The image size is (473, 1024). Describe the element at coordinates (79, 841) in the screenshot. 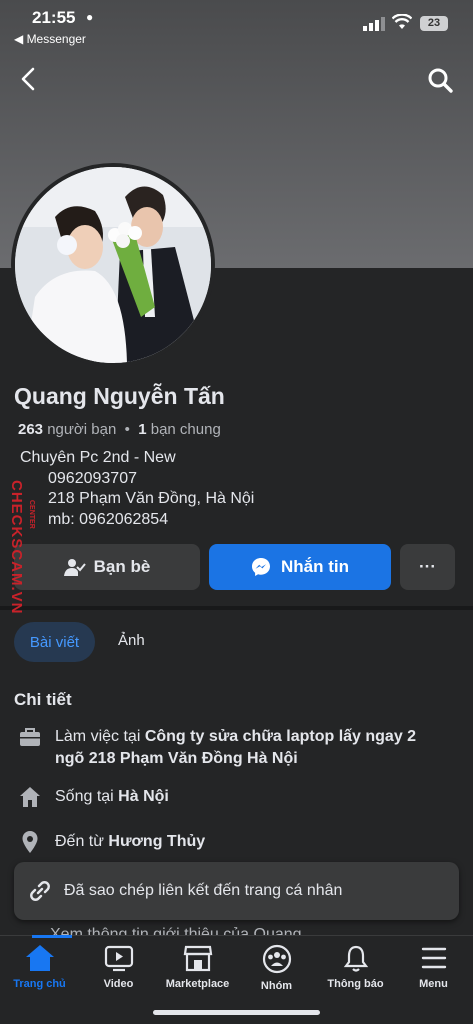

I see `from-prefix: Đến từ` at that location.